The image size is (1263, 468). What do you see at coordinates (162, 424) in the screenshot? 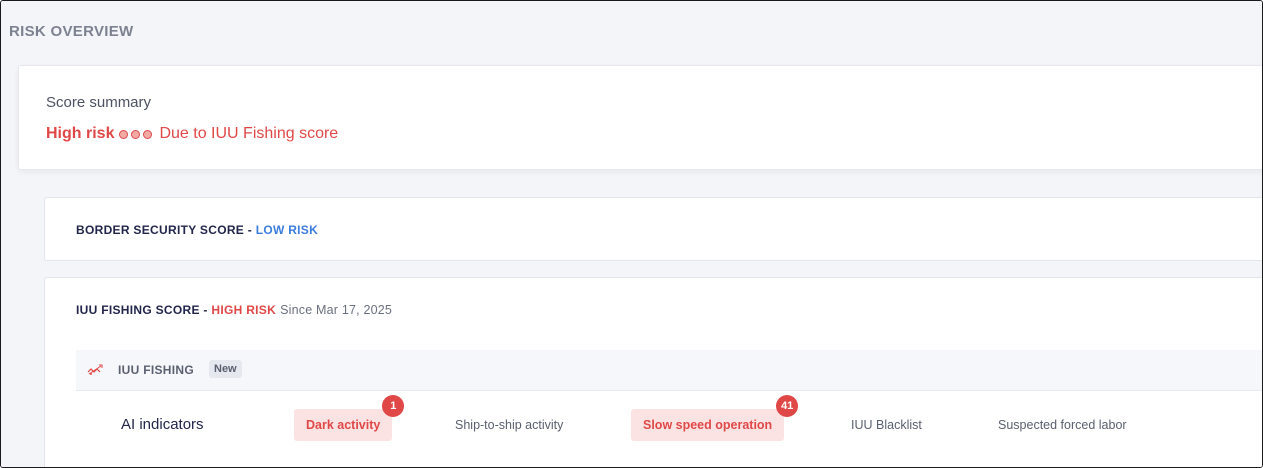
I see `ai-indicators-label: AI indicators` at bounding box center [162, 424].